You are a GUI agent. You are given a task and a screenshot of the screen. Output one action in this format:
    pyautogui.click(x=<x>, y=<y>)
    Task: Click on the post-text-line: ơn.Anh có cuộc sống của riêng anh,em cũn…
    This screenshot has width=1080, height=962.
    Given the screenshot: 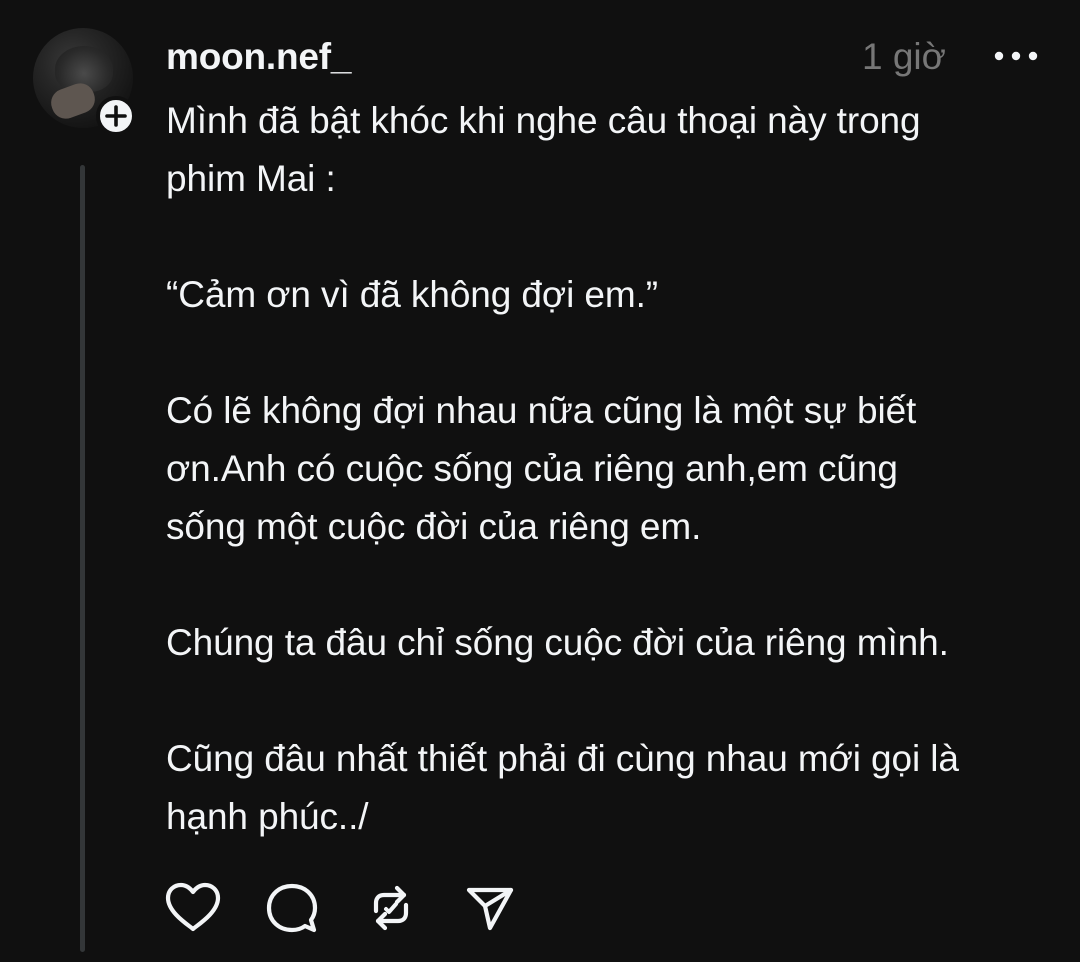 What is the action you would take?
    pyautogui.click(x=532, y=468)
    